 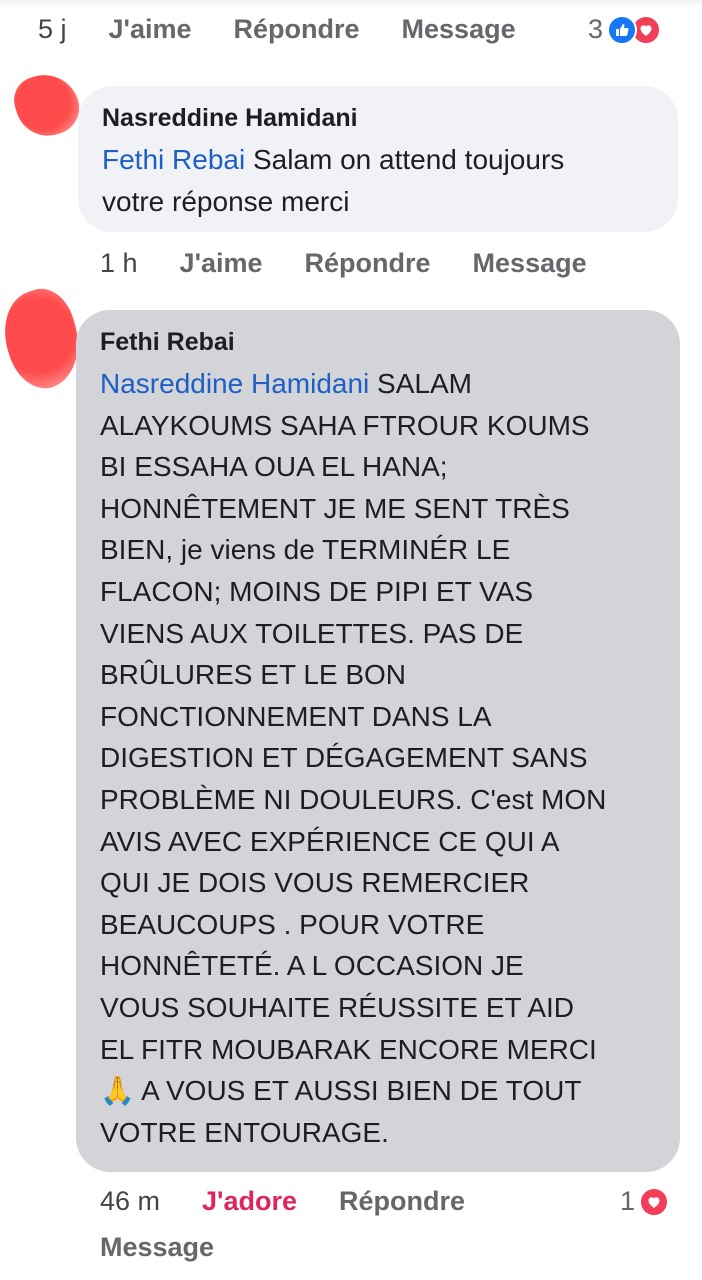 I want to click on reaction-summary: 3, so click(x=625, y=29).